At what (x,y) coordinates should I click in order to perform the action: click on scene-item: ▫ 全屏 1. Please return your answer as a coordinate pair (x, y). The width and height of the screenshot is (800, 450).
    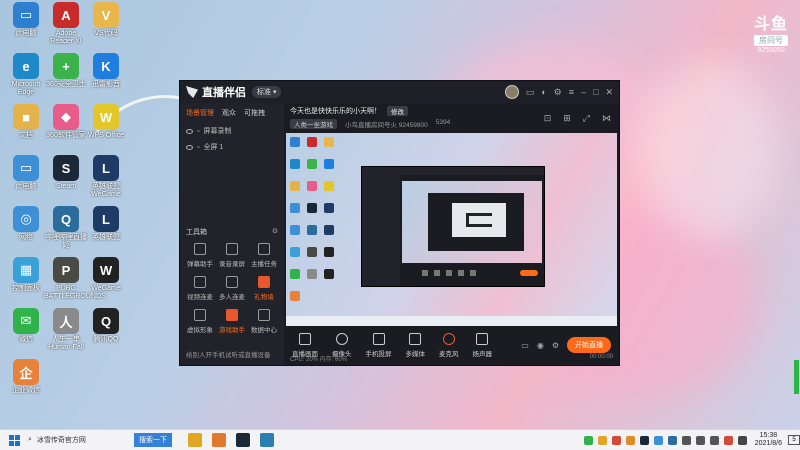
    Looking at the image, I should click on (232, 147).